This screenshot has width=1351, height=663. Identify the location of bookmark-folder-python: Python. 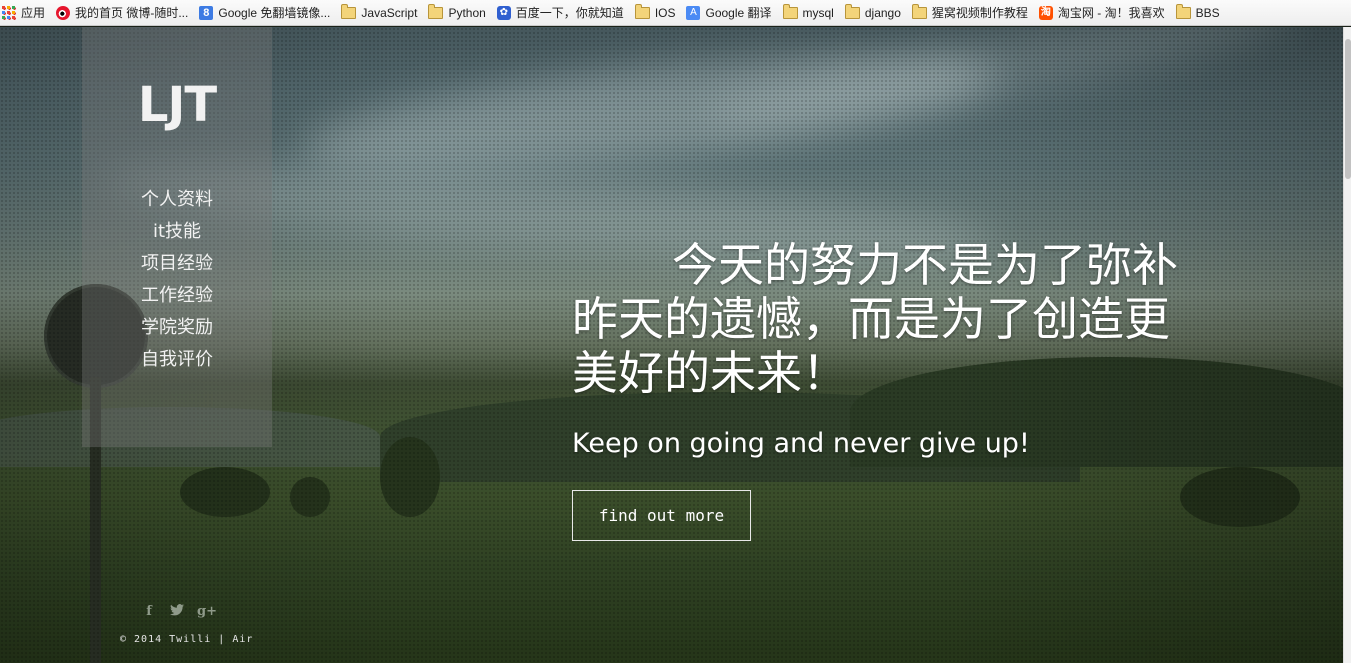
(457, 13).